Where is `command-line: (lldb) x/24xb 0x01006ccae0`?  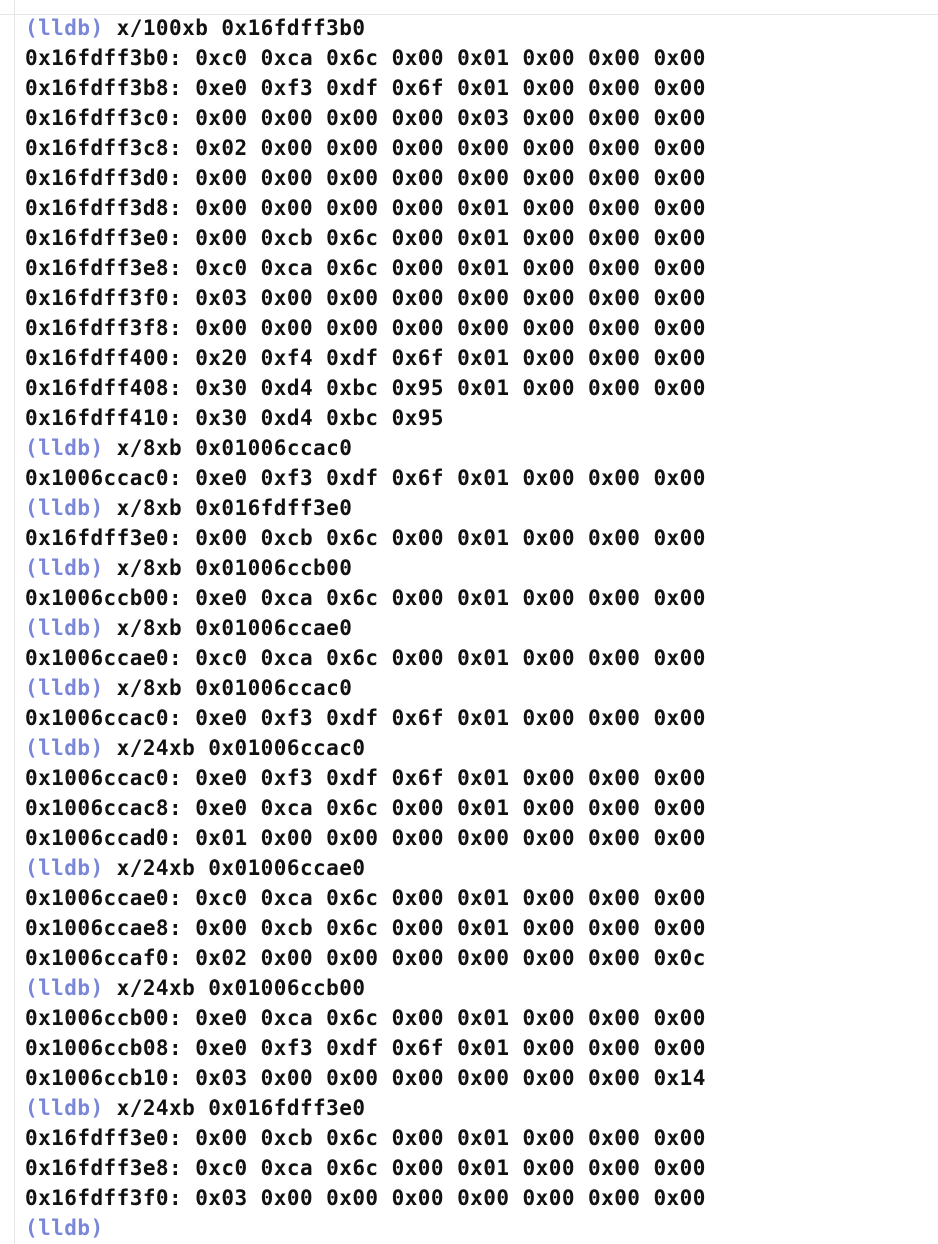
command-line: (lldb) x/24xb 0x01006ccae0 is located at coordinates (365, 868).